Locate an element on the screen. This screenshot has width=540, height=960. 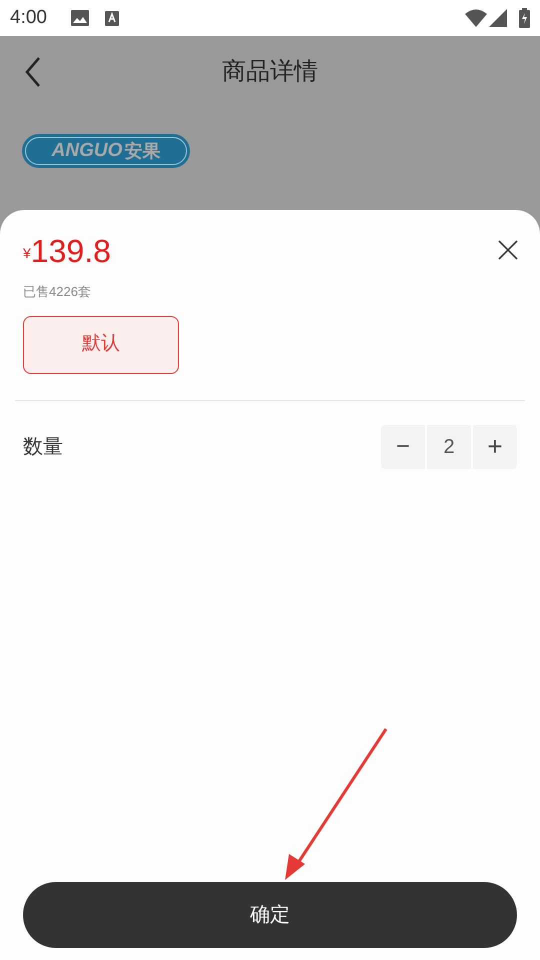
page-title: 商品详情 is located at coordinates (270, 72).